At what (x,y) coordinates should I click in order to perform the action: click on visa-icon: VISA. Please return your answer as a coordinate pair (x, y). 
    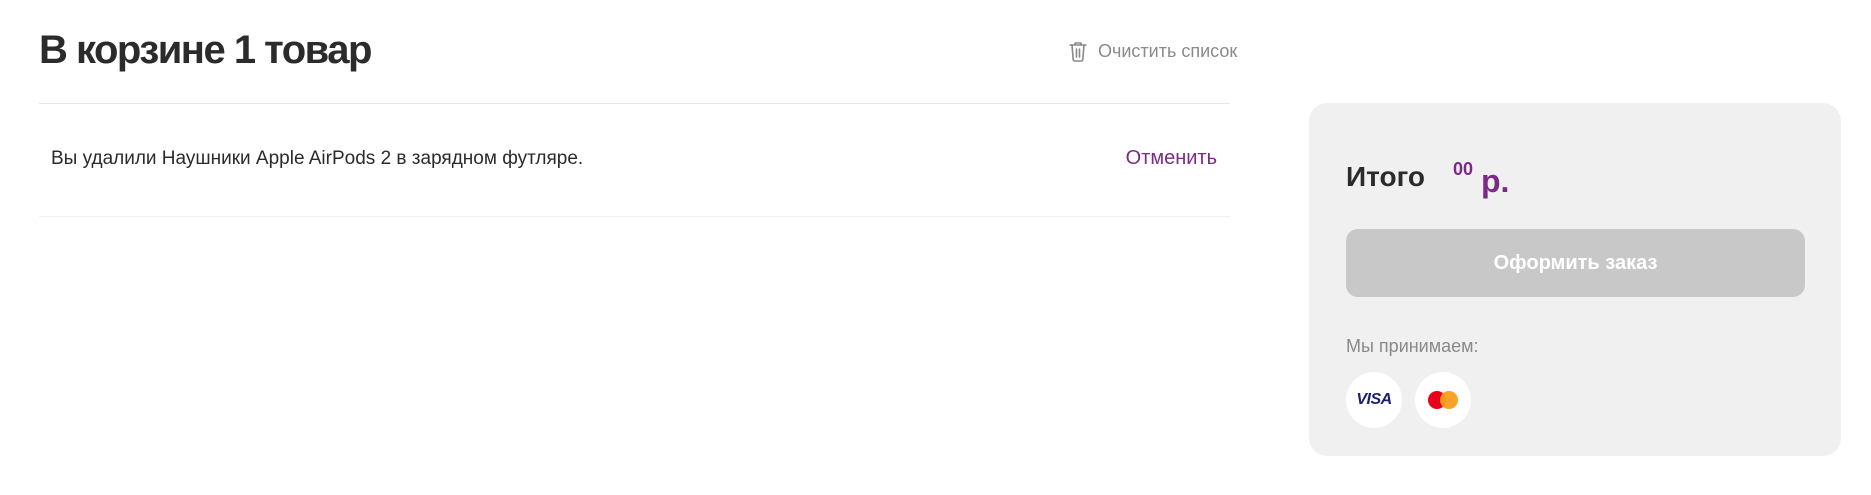
    Looking at the image, I should click on (1374, 400).